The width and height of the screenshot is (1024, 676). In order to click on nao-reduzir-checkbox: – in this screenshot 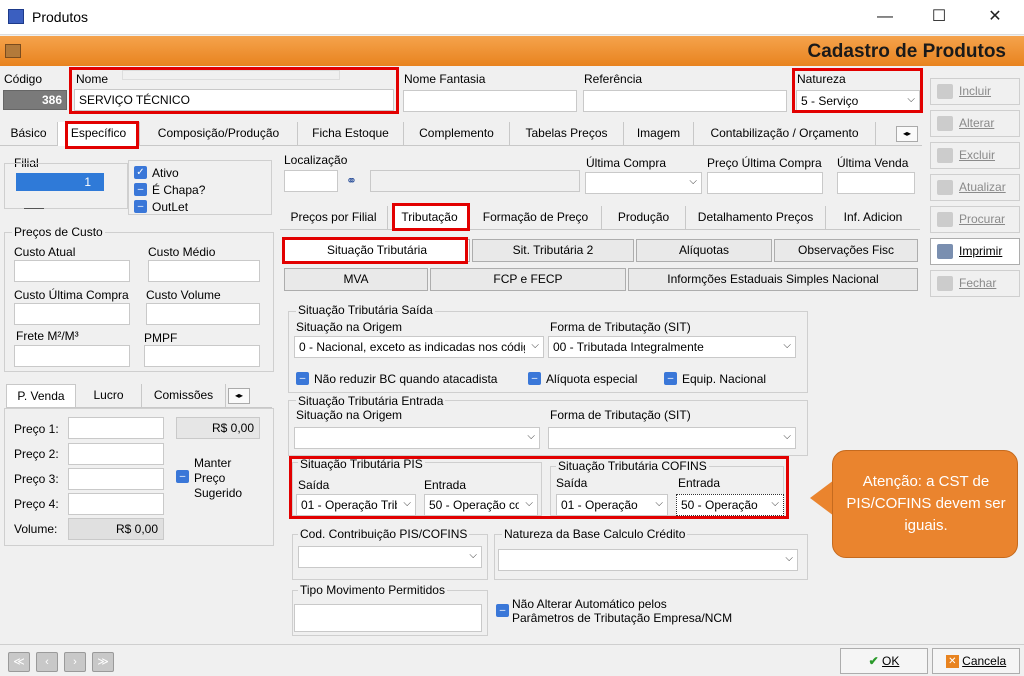, I will do `click(302, 378)`.